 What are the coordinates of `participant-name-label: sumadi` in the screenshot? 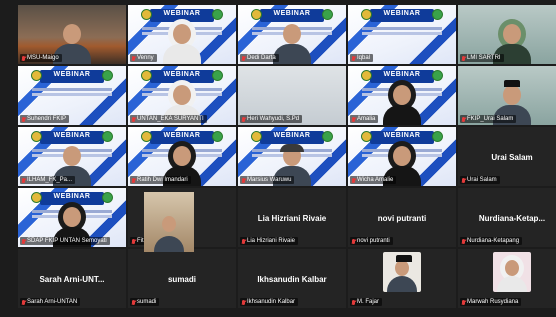 It's located at (145, 302).